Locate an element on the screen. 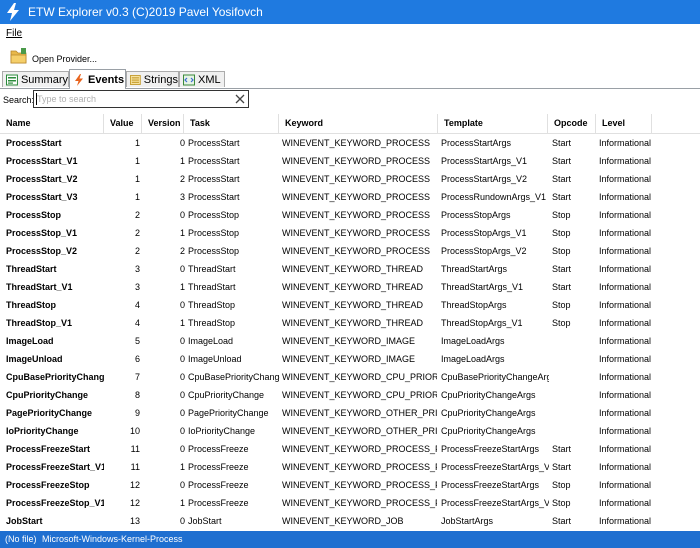  cell-name: ProcessStop_V1 is located at coordinates (42, 233).